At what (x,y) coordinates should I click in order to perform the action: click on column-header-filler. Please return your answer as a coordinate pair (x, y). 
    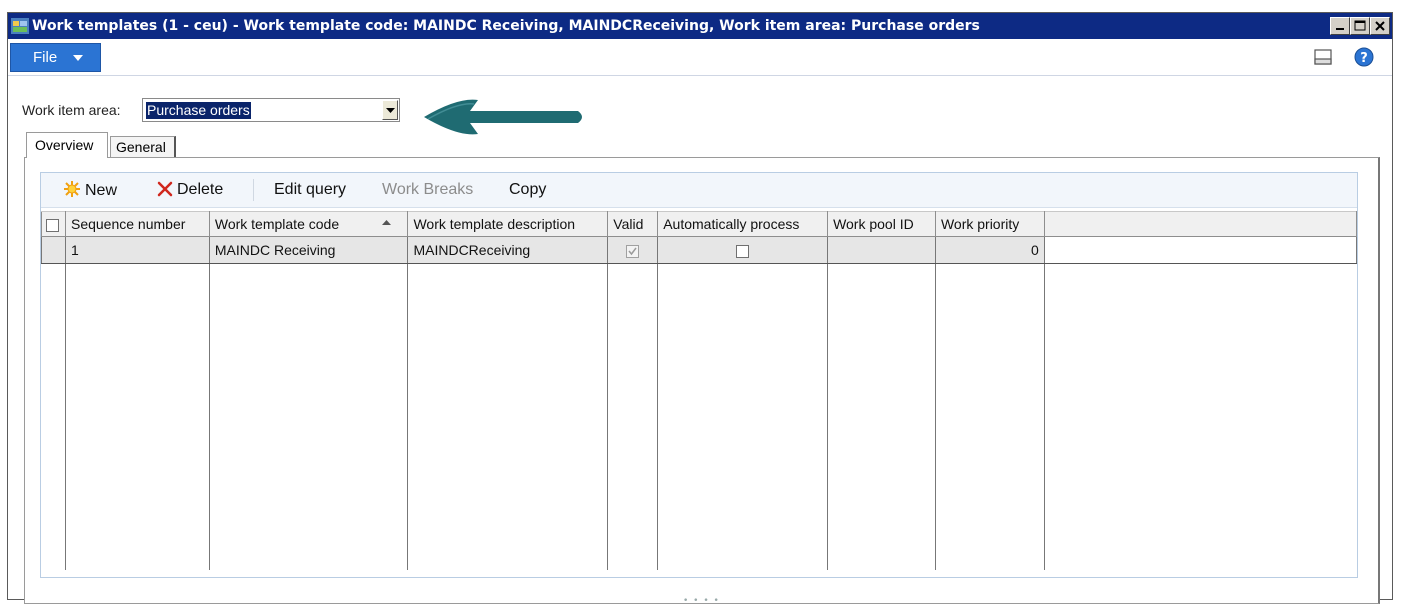
    Looking at the image, I should click on (1200, 224).